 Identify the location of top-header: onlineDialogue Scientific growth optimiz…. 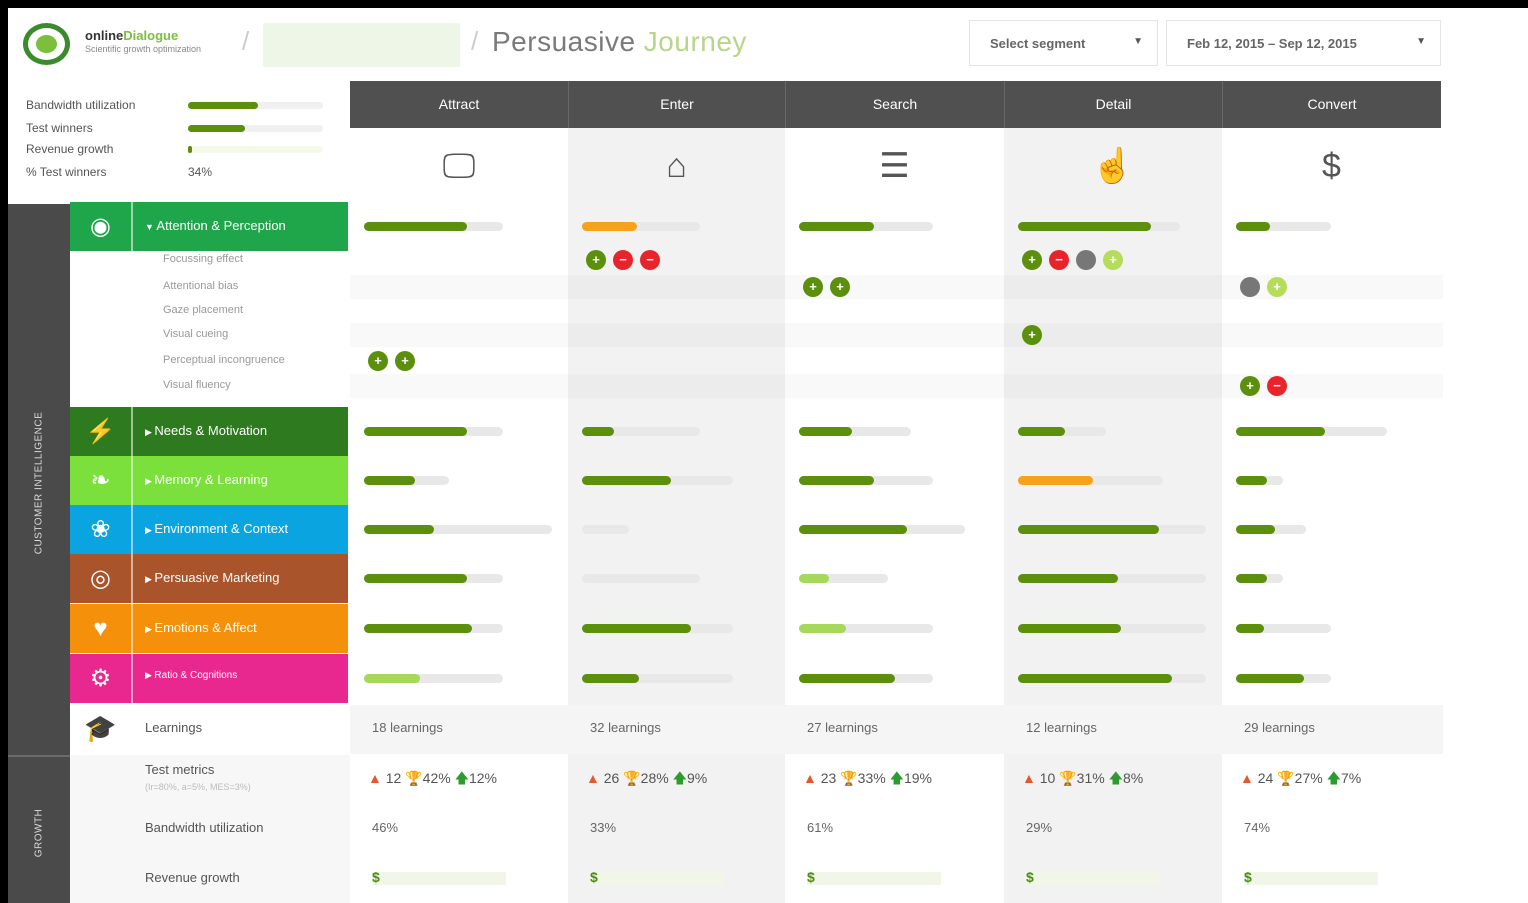
(768, 41).